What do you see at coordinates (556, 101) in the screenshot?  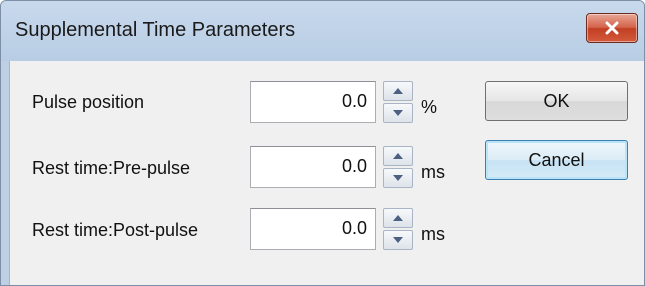 I see `ok-button: OK` at bounding box center [556, 101].